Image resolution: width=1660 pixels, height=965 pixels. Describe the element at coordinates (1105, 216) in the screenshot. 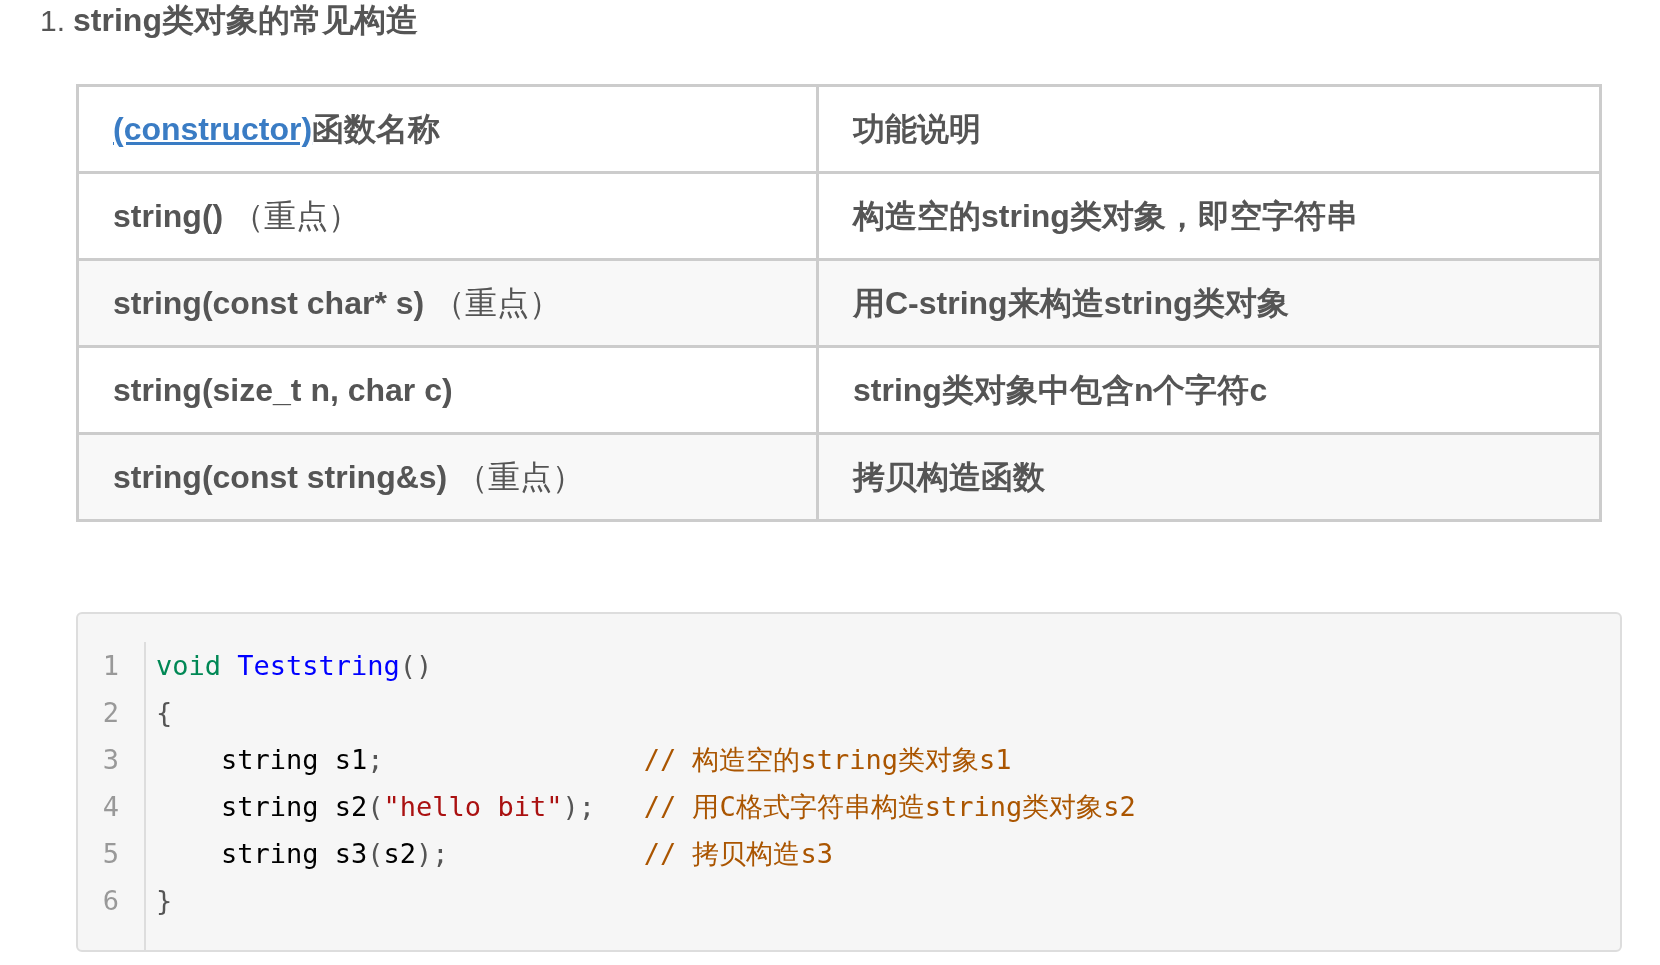

I see `table-cell-text: 构造空的string类对象，即空字符串` at that location.